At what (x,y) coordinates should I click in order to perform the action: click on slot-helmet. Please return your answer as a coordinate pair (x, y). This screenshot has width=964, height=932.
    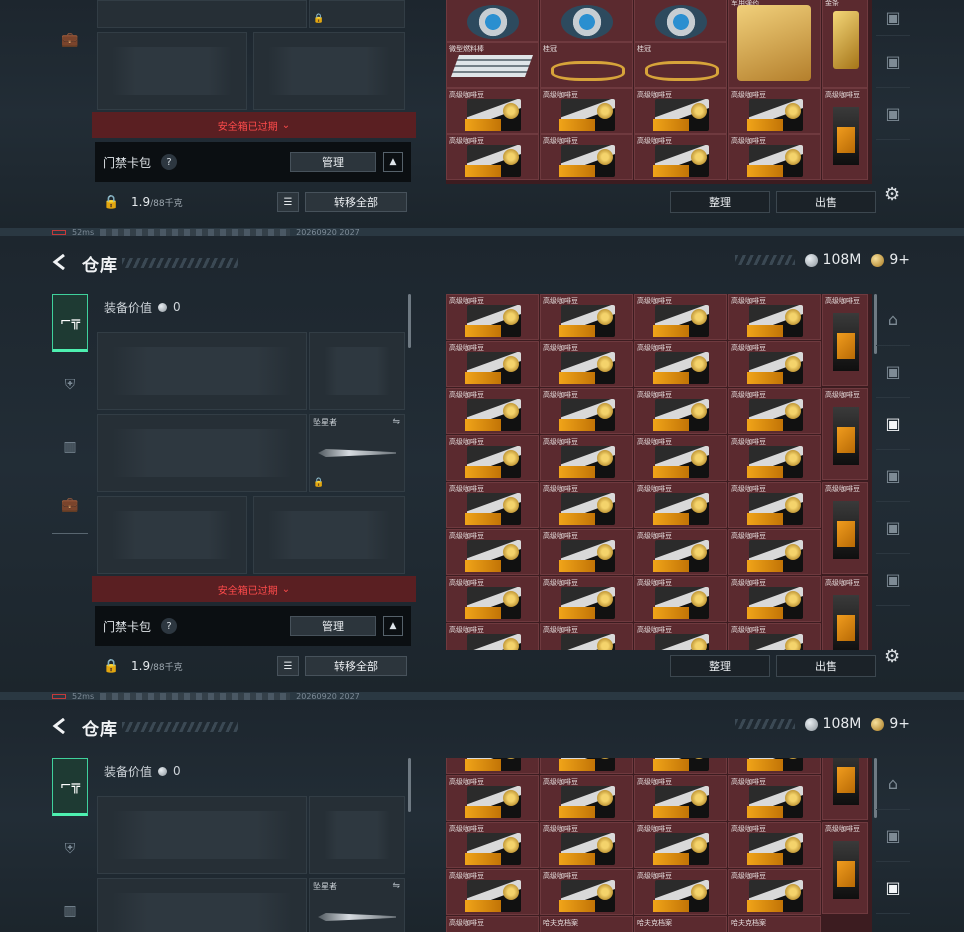
    Looking at the image, I should click on (172, 71).